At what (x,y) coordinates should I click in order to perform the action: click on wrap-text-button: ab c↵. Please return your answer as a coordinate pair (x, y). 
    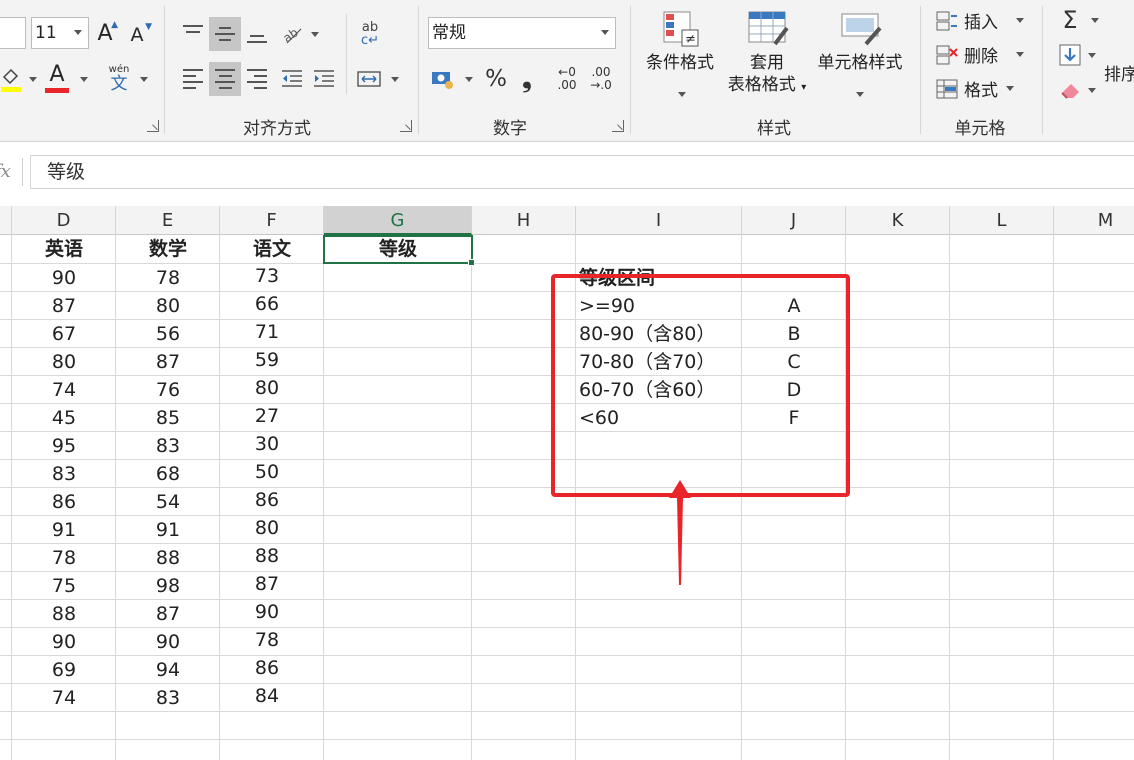
    Looking at the image, I should click on (370, 34).